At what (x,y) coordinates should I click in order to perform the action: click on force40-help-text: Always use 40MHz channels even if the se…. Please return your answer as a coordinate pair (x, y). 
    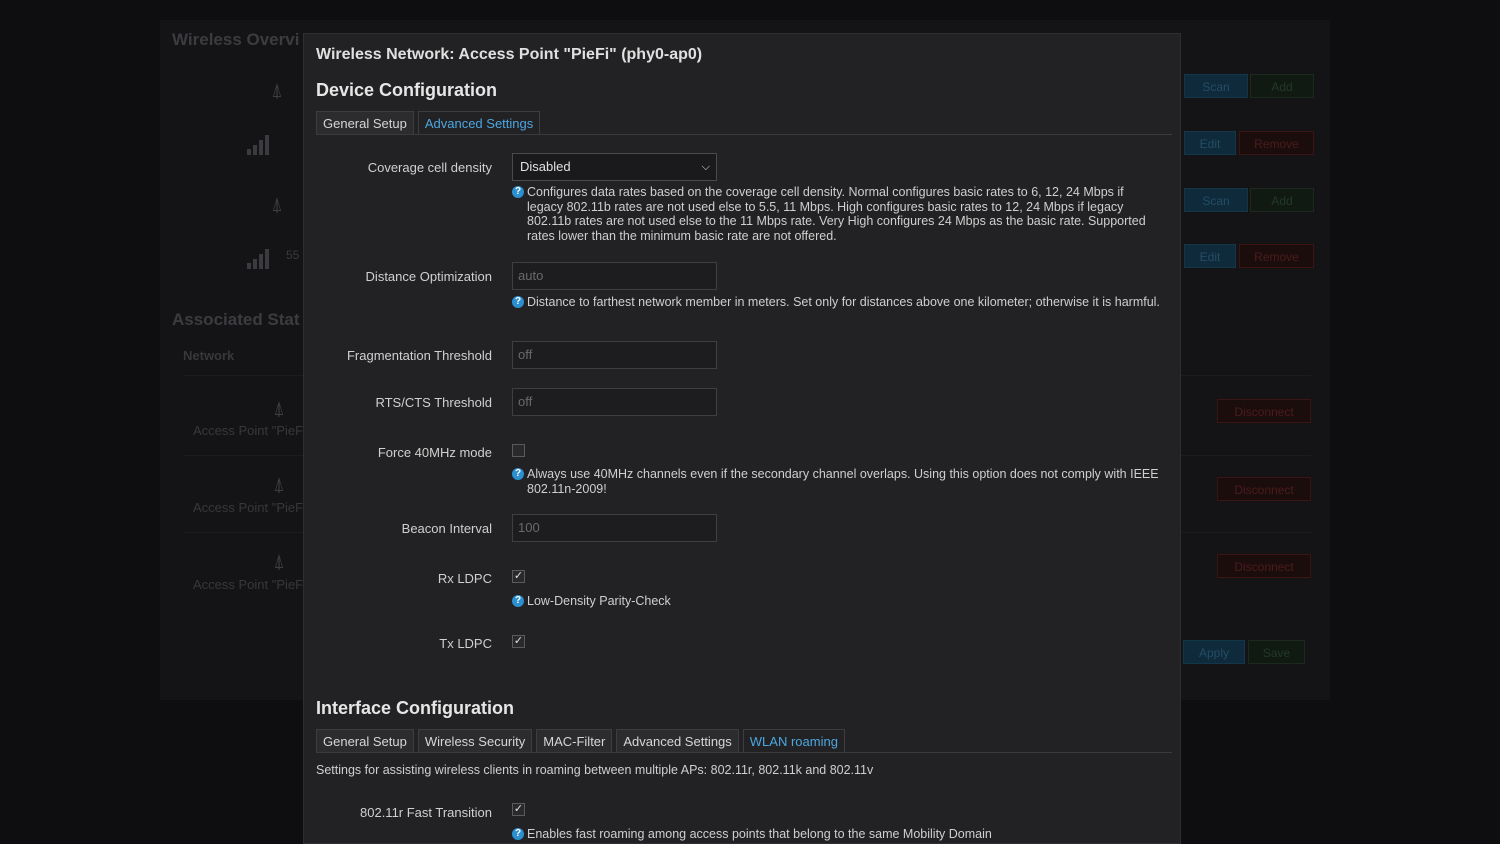
    Looking at the image, I should click on (843, 481).